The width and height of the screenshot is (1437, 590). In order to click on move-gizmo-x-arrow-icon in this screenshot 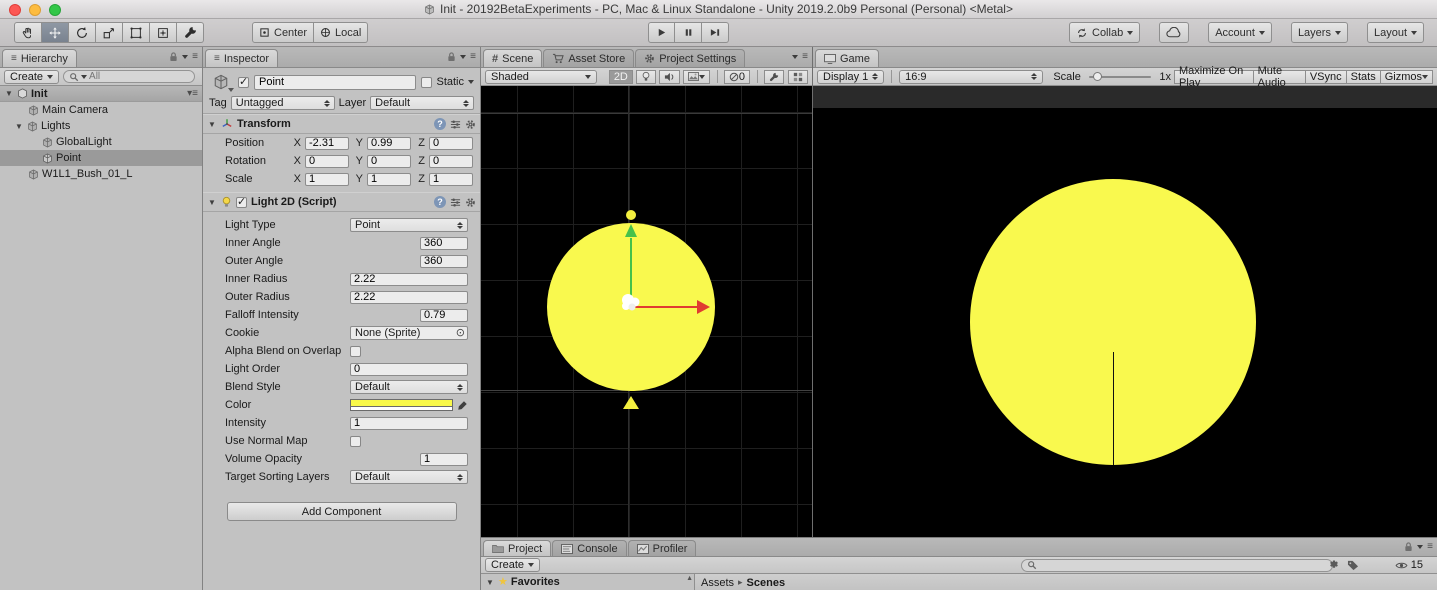, I will do `click(703, 307)`.